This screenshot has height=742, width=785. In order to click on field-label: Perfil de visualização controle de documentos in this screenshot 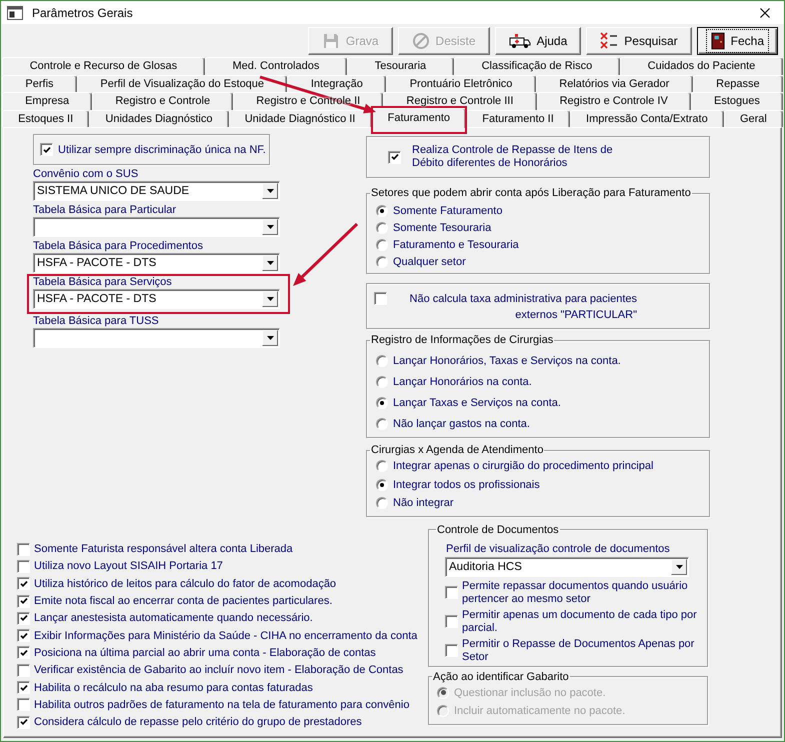, I will do `click(558, 549)`.